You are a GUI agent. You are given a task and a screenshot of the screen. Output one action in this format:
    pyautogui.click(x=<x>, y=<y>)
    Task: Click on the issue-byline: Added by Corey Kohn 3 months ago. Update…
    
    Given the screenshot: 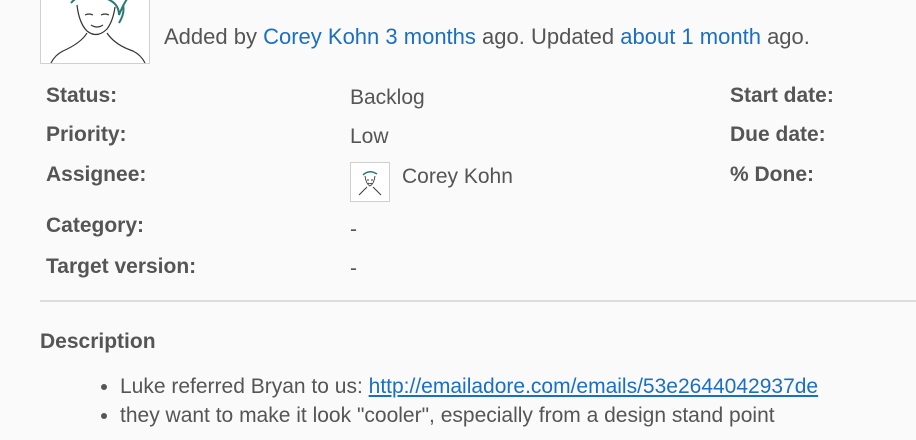 What is the action you would take?
    pyautogui.click(x=487, y=37)
    